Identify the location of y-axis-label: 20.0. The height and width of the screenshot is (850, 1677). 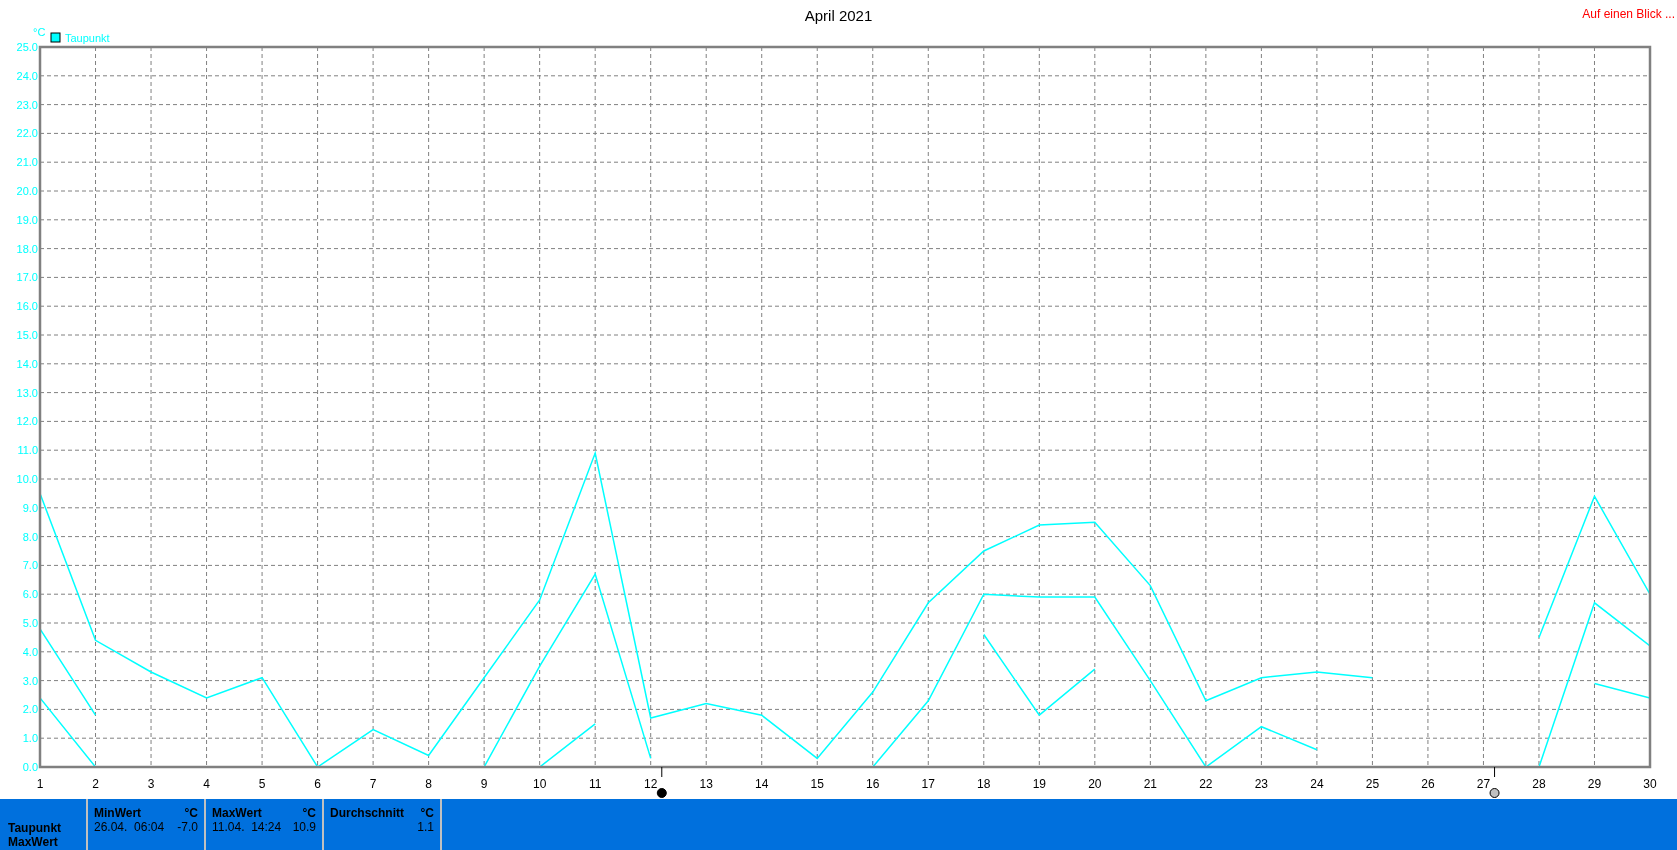
(27, 191).